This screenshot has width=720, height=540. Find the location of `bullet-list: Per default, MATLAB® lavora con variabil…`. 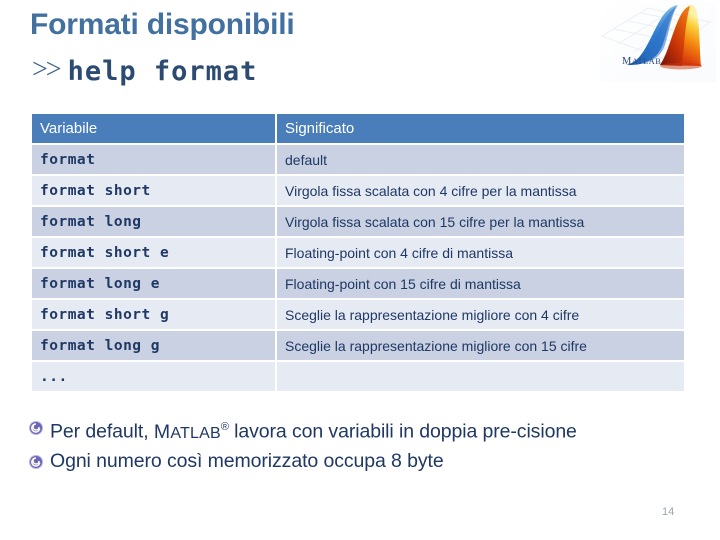

bullet-list: Per default, MATLAB® lavora con variabil… is located at coordinates (358, 445).